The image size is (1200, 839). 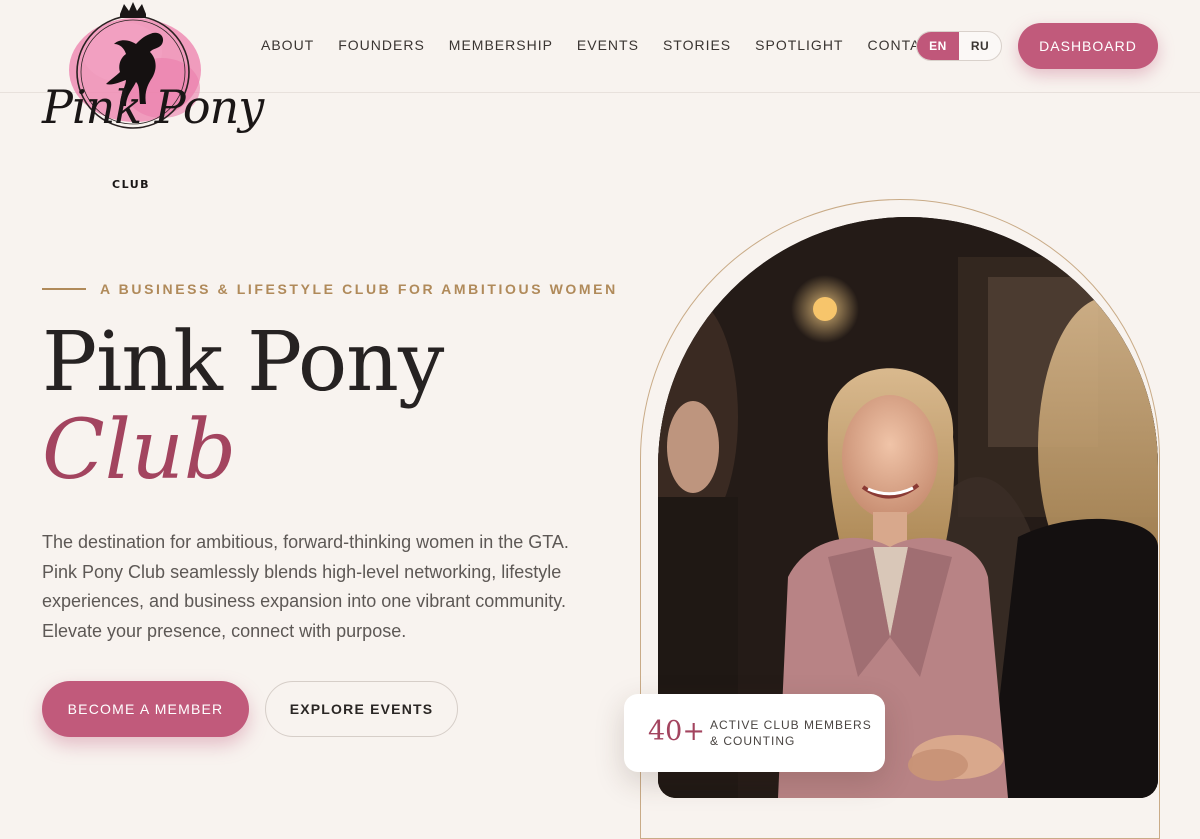 What do you see at coordinates (501, 45) in the screenshot?
I see `nav-membership: MEMBERSHIP` at bounding box center [501, 45].